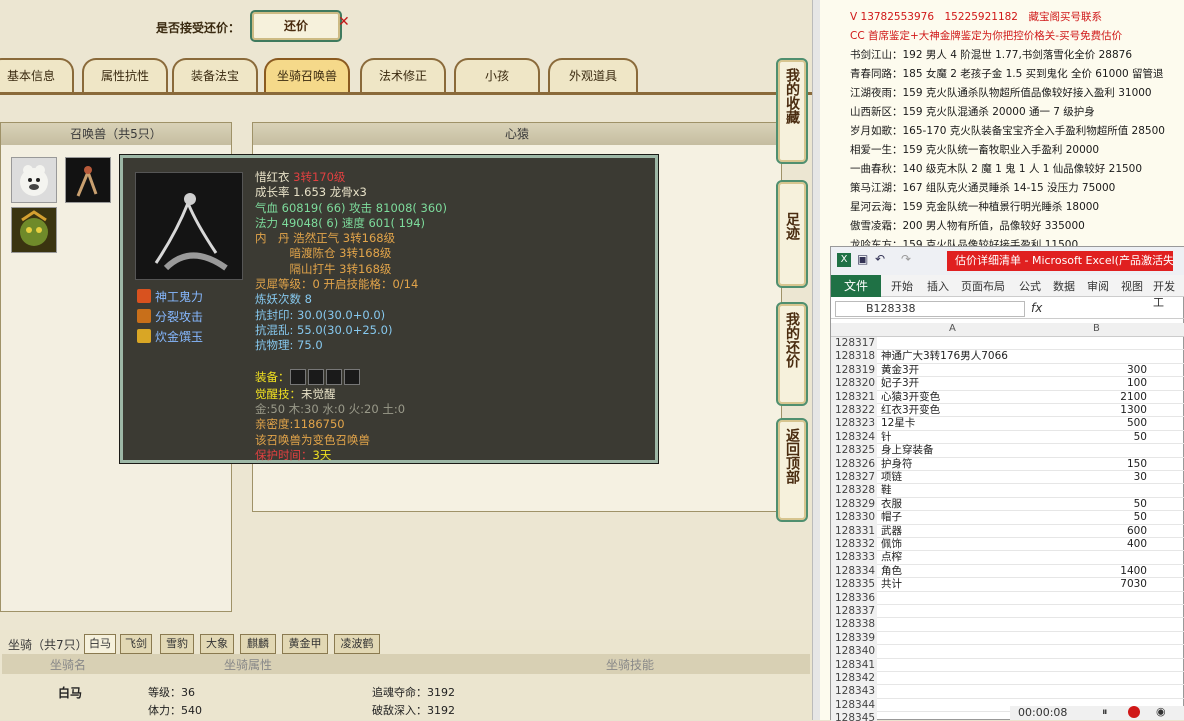 The height and width of the screenshot is (721, 1184). I want to click on sheet-row: 128325 身上穿装备, so click(1007, 451).